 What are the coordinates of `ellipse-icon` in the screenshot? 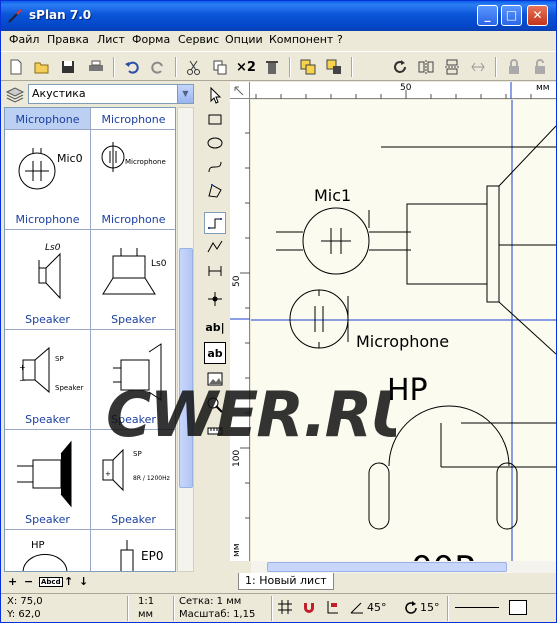 It's located at (215, 143).